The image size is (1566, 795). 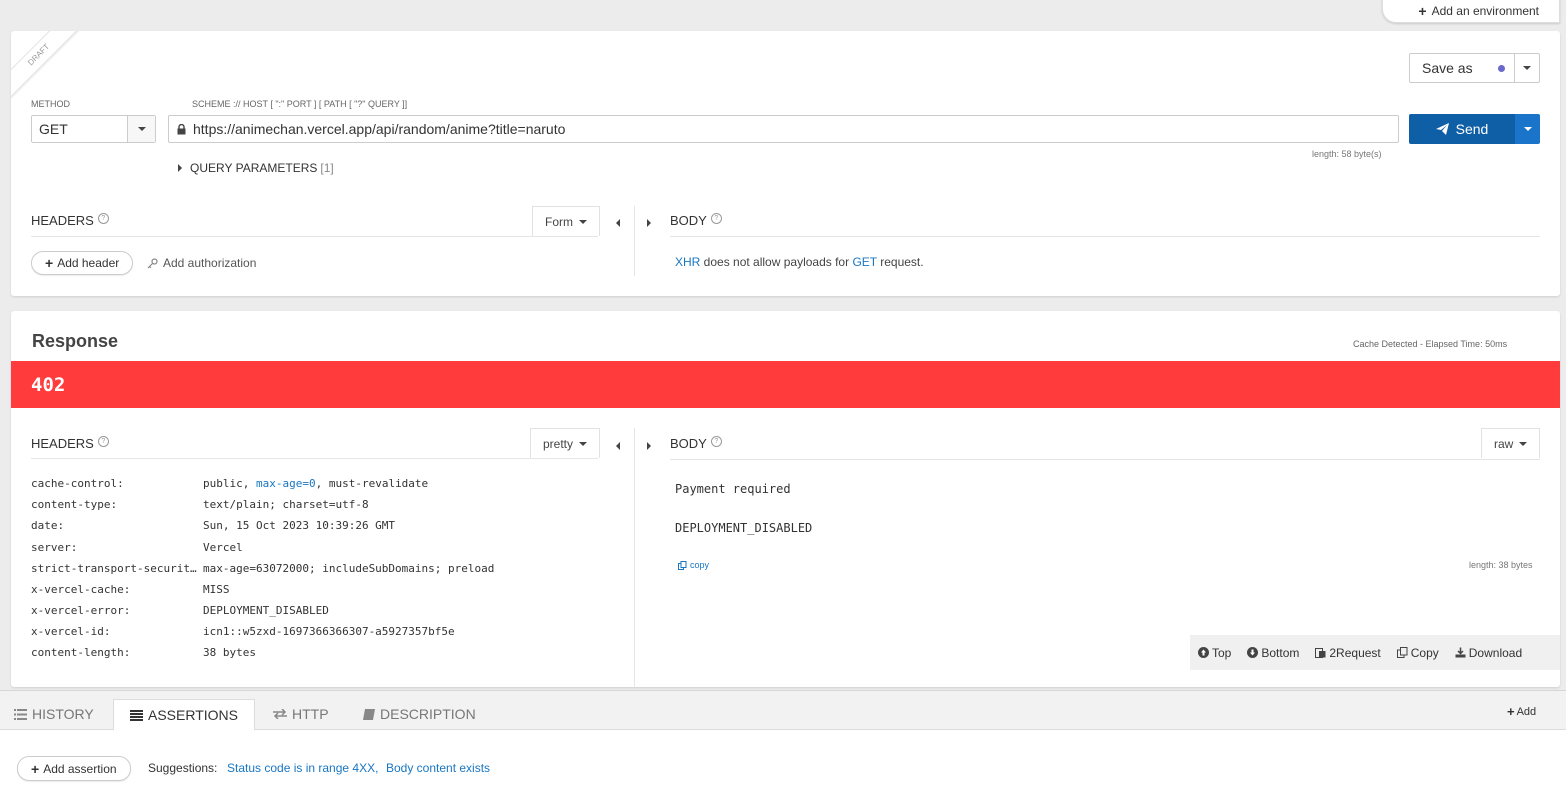 What do you see at coordinates (48, 385) in the screenshot?
I see `status-code: 402` at bounding box center [48, 385].